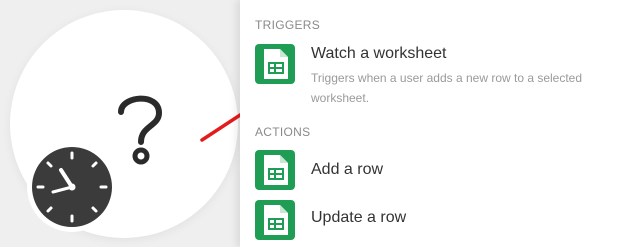 Image resolution: width=626 pixels, height=247 pixels. I want to click on clock-icon, so click(72, 187).